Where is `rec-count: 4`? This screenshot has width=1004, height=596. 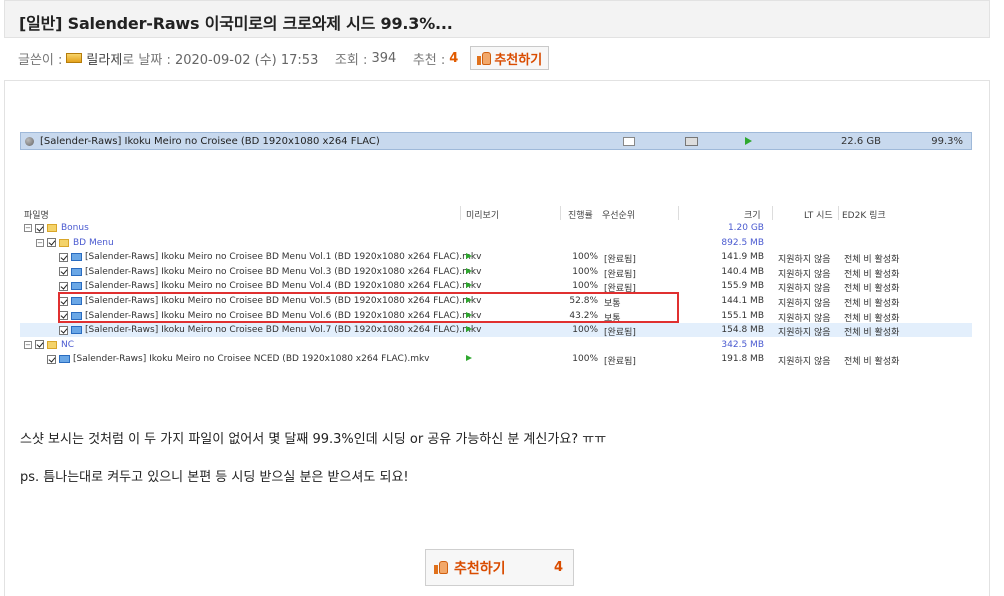
rec-count: 4 is located at coordinates (454, 58).